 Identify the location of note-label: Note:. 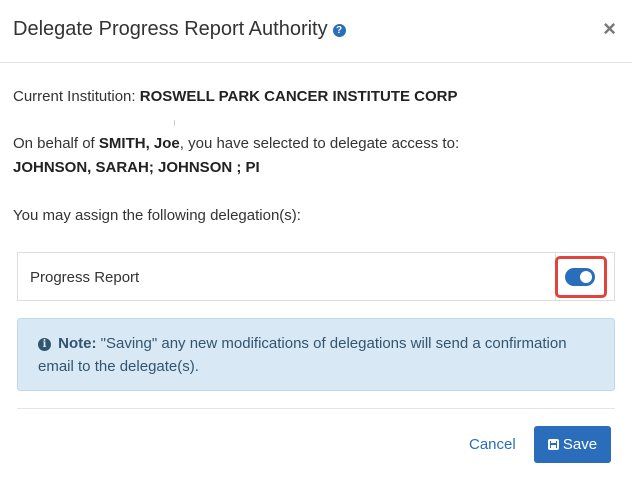
(77, 343).